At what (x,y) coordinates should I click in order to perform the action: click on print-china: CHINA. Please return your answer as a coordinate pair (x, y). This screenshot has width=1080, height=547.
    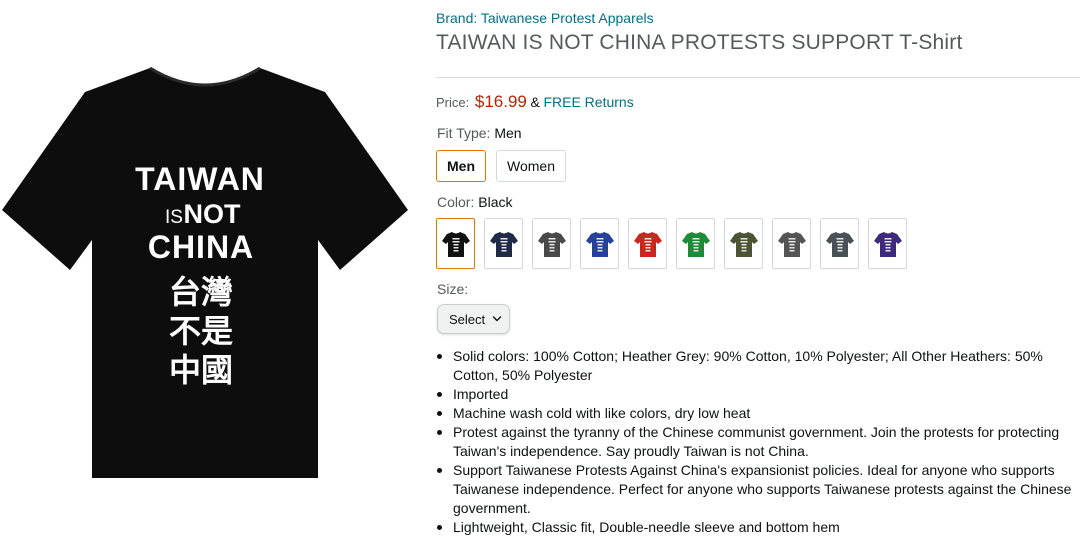
    Looking at the image, I should click on (201, 247).